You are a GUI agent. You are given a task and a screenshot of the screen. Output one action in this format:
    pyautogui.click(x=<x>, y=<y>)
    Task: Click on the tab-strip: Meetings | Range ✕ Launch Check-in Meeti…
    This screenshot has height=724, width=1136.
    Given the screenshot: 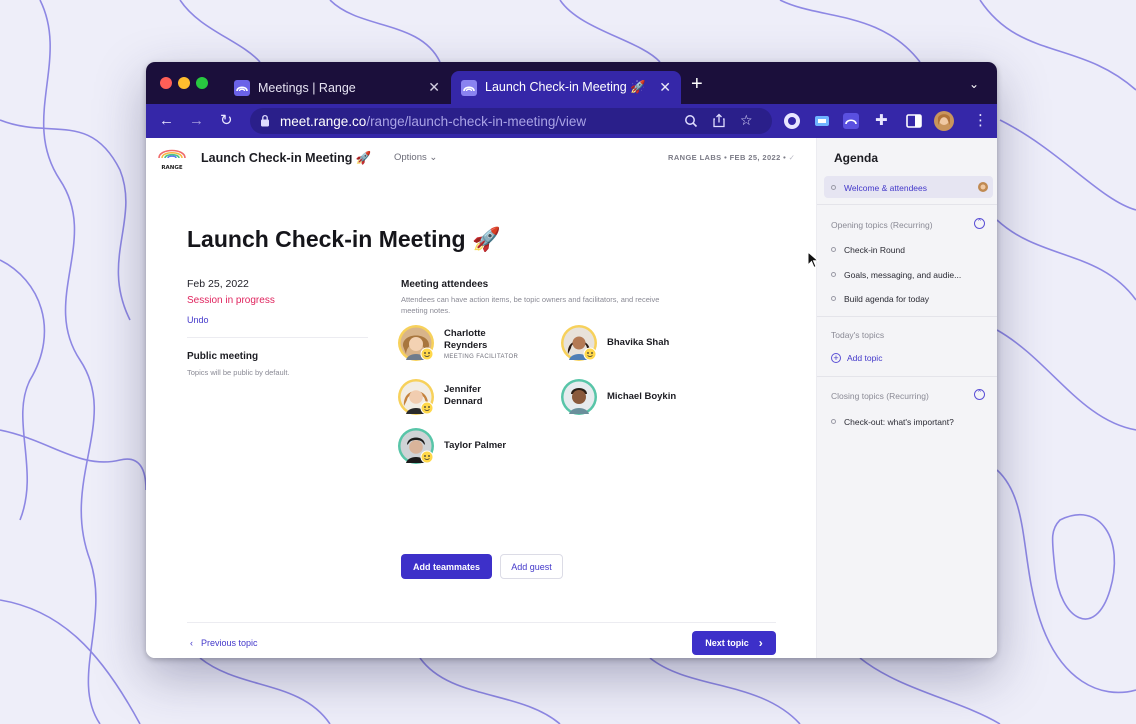 What is the action you would take?
    pyautogui.click(x=571, y=83)
    